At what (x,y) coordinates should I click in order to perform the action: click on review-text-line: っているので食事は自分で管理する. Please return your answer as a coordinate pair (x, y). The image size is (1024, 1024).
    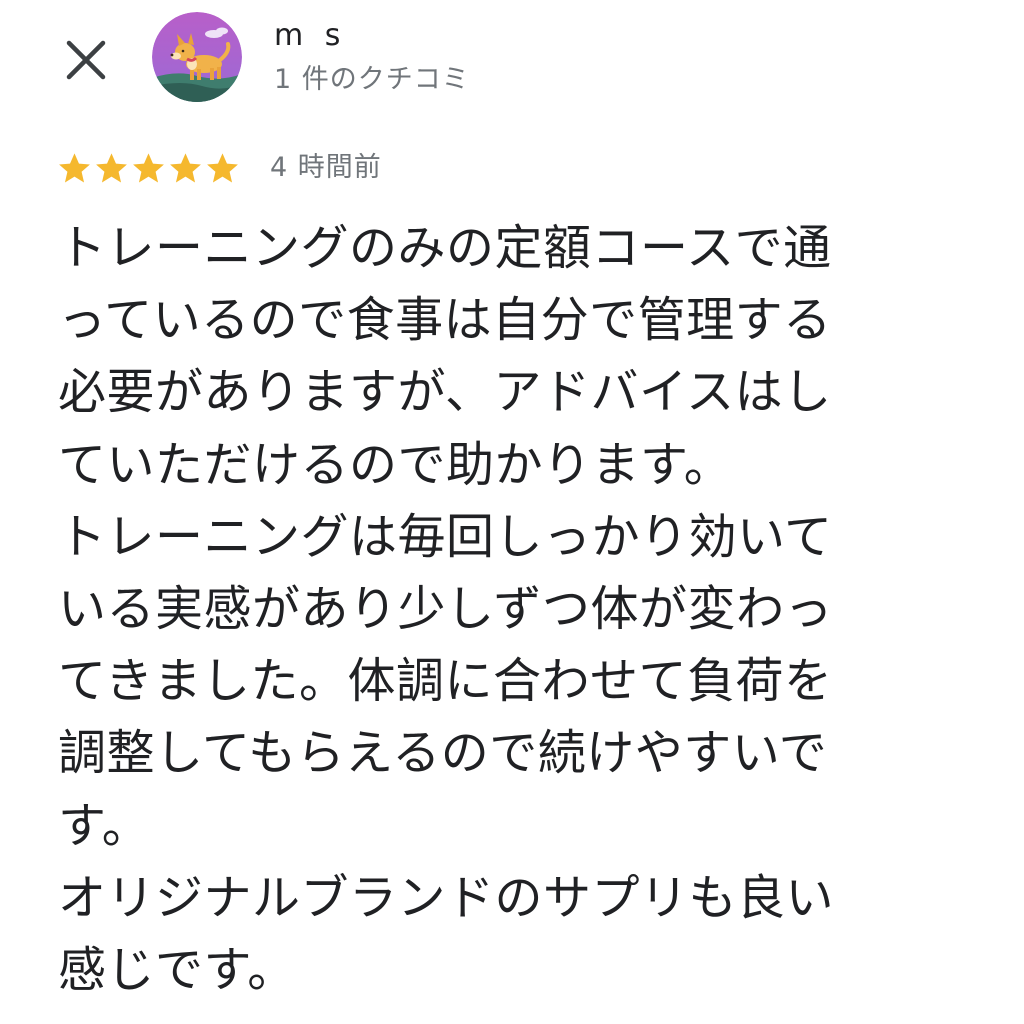
    Looking at the image, I should click on (445, 320).